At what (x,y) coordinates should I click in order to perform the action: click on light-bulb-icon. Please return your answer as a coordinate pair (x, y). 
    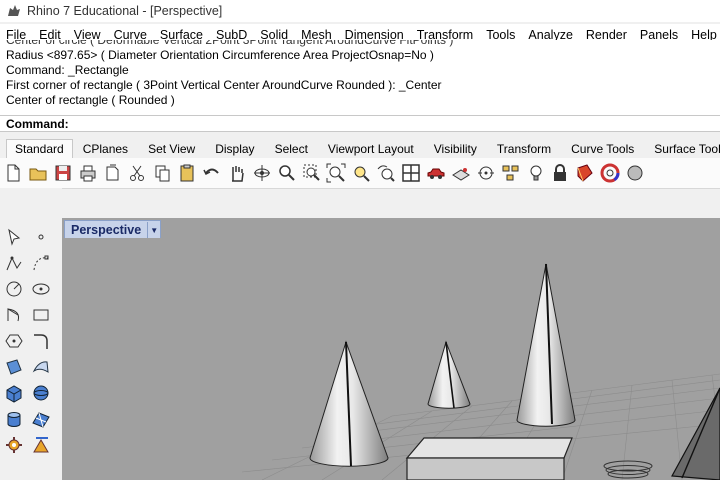
    Looking at the image, I should click on (536, 173).